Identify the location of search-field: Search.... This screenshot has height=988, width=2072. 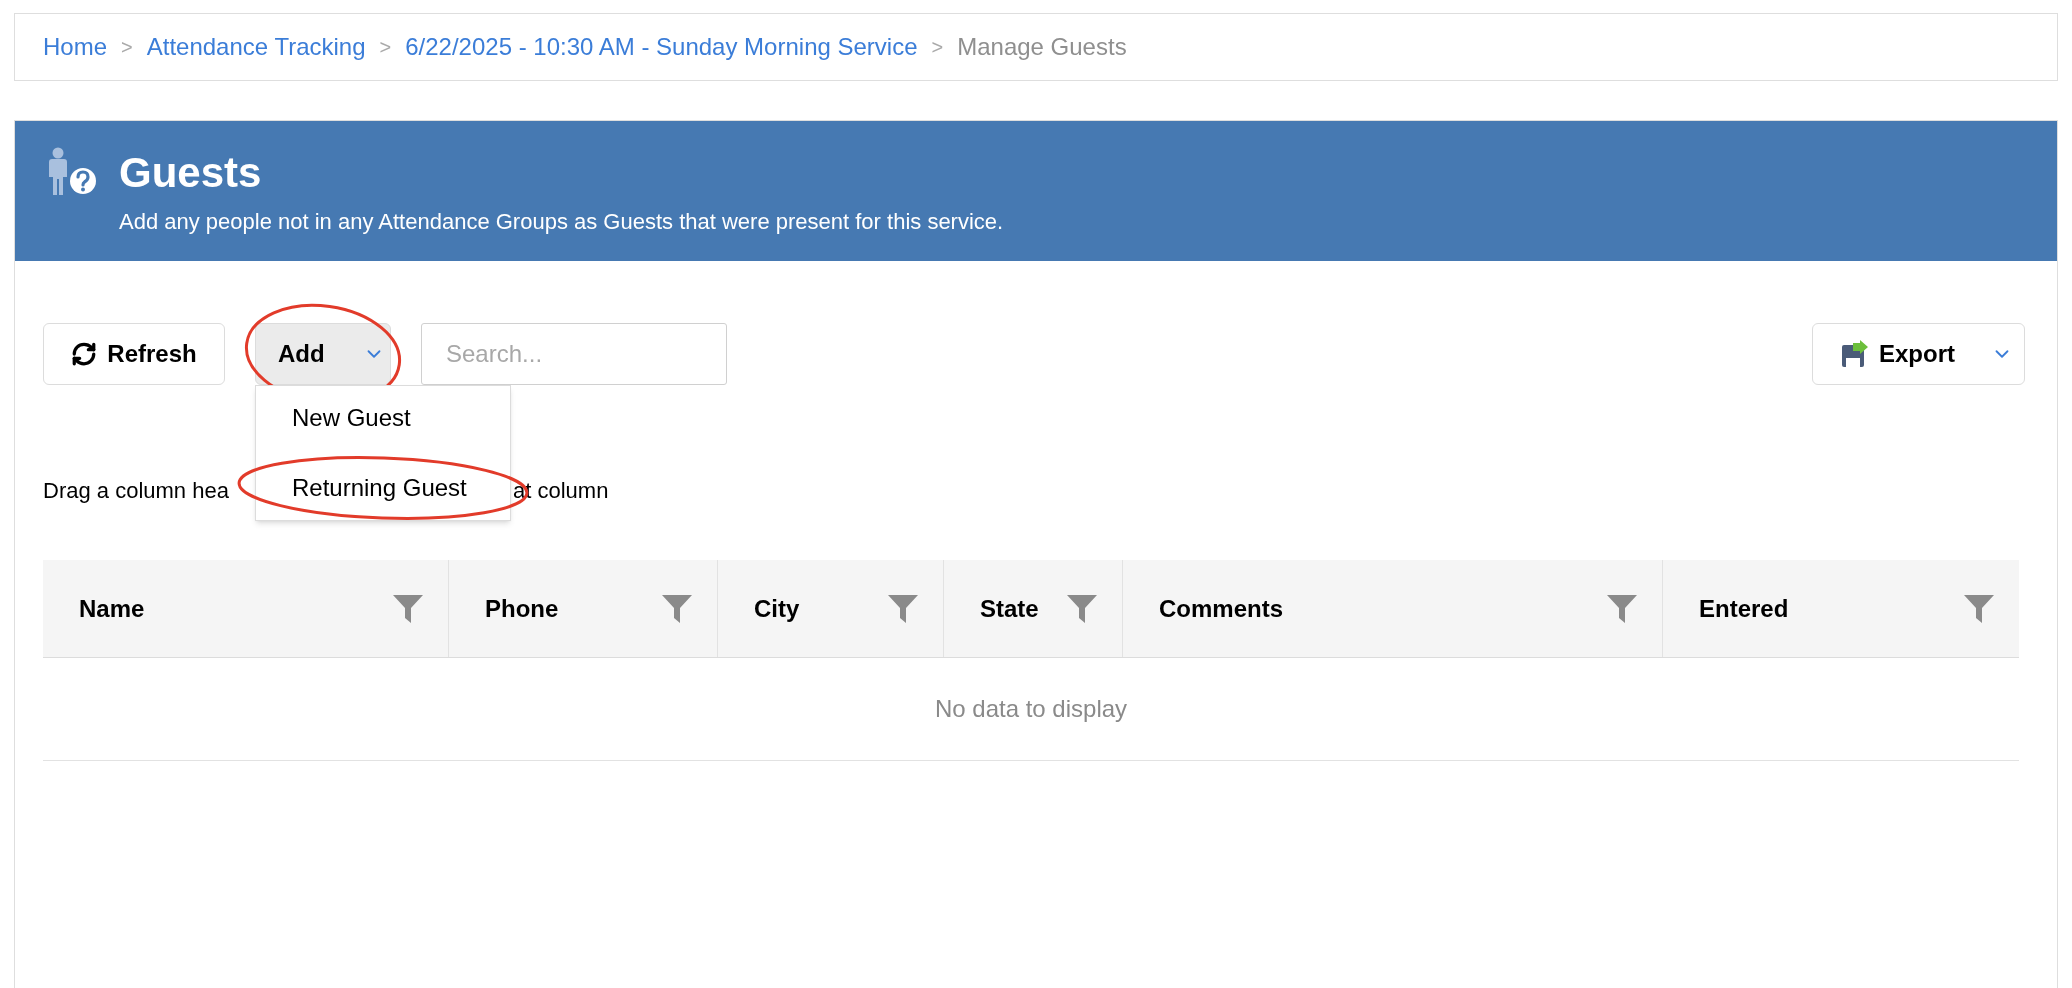
(574, 354).